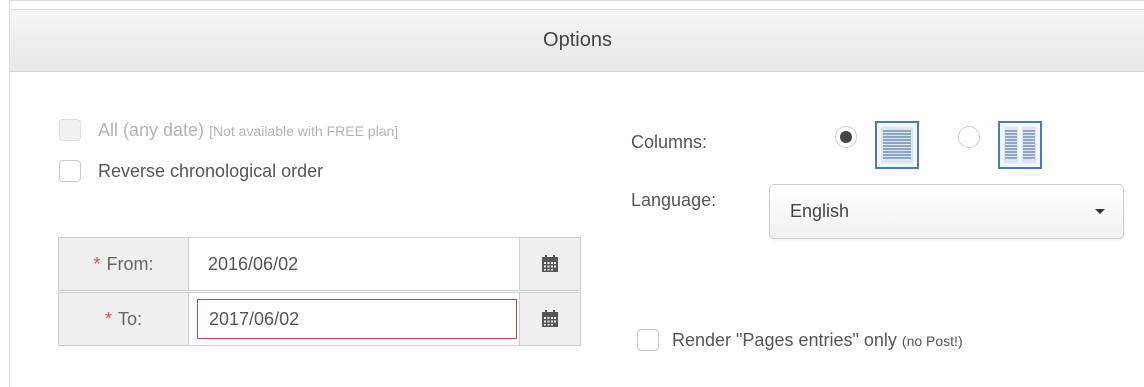 The width and height of the screenshot is (1144, 387). I want to click on from-date-field, so click(354, 264).